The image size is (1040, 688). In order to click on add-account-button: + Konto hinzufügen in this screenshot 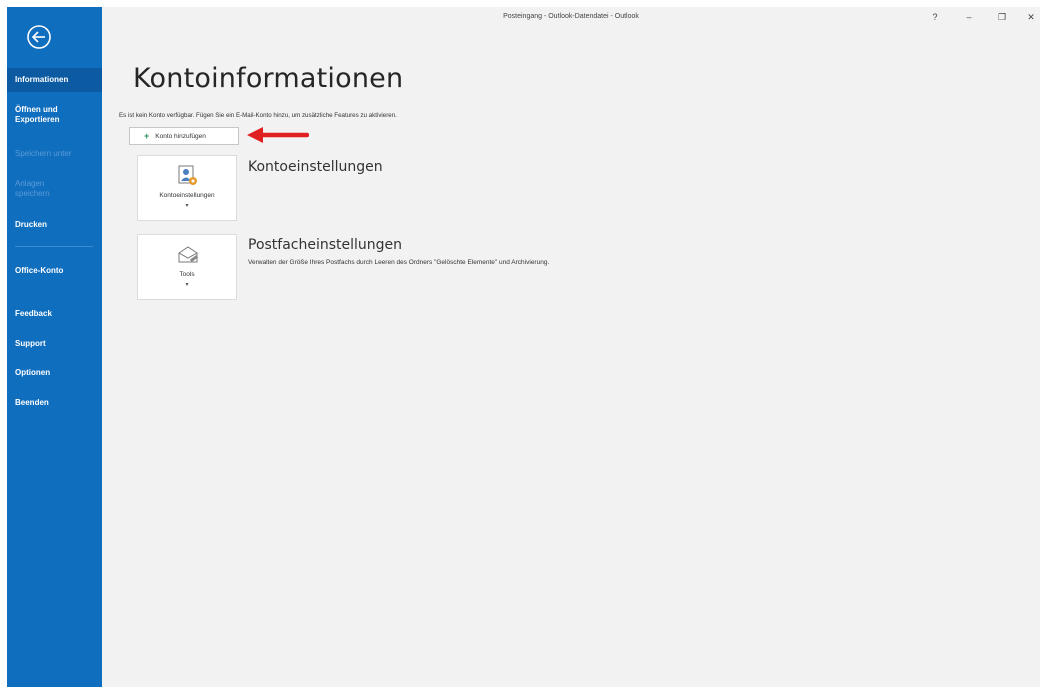, I will do `click(184, 136)`.